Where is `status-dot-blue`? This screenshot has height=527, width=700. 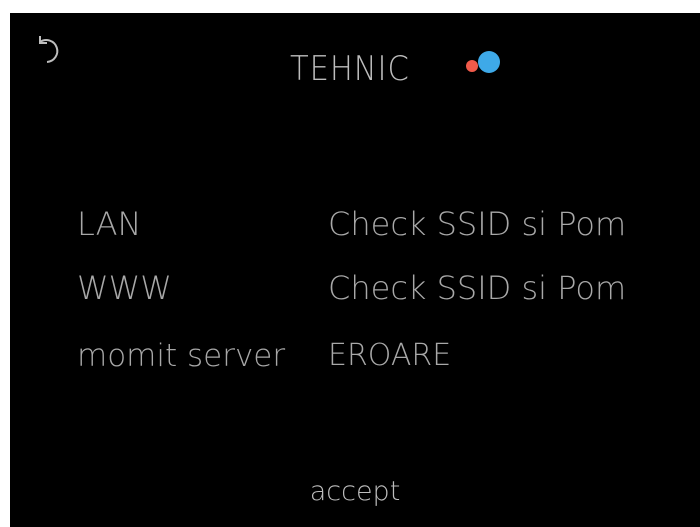
status-dot-blue is located at coordinates (489, 62).